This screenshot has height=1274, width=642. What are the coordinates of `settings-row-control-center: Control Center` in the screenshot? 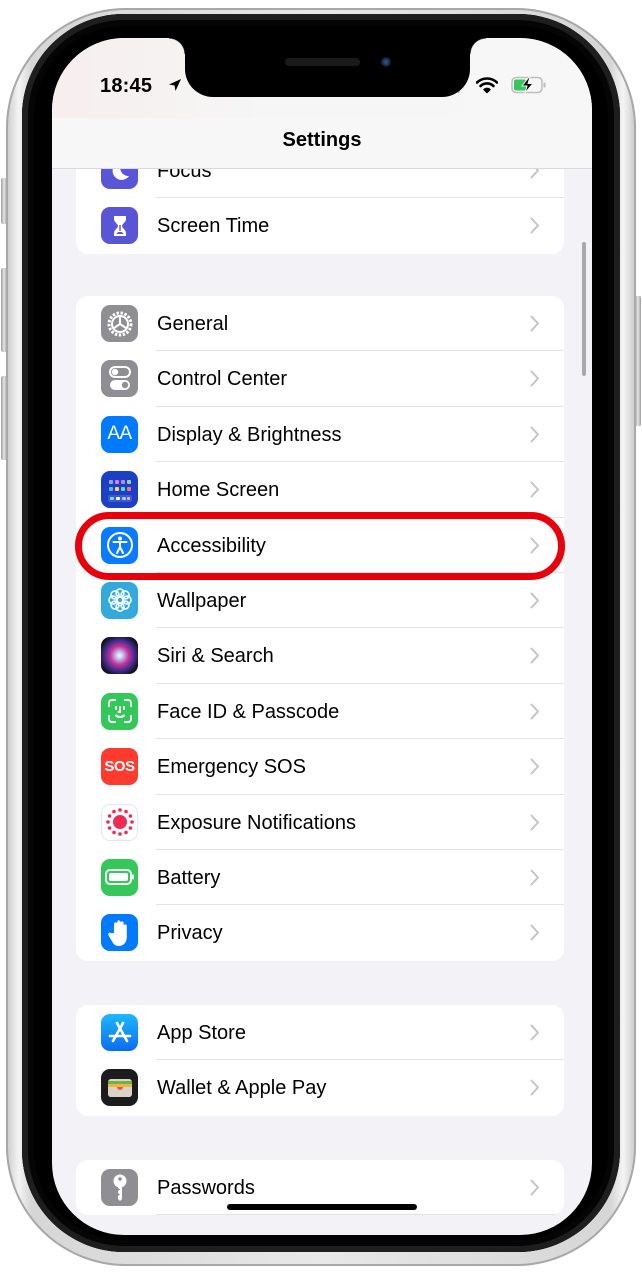 It's located at (320, 379).